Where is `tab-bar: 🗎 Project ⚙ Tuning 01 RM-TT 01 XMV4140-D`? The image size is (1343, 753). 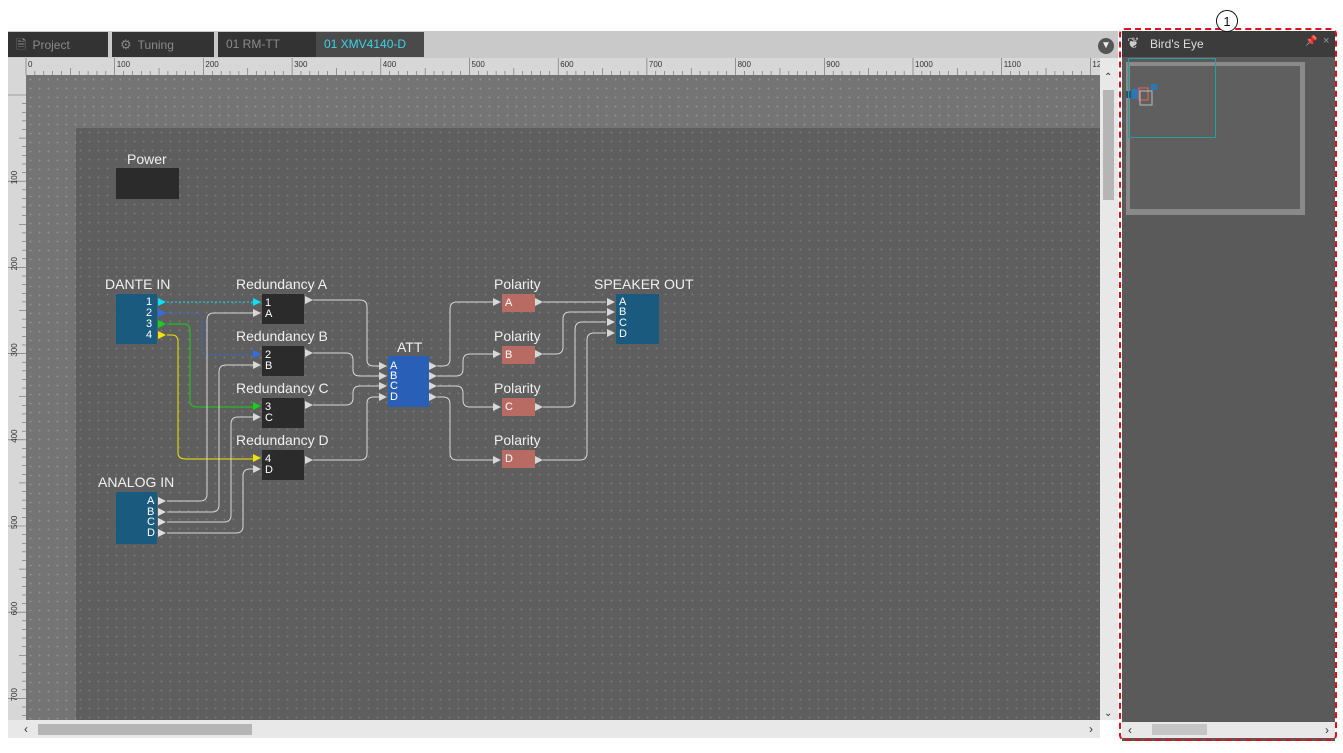
tab-bar: 🗎 Project ⚙ Tuning 01 RM-TT 01 XMV4140-D is located at coordinates (563, 44).